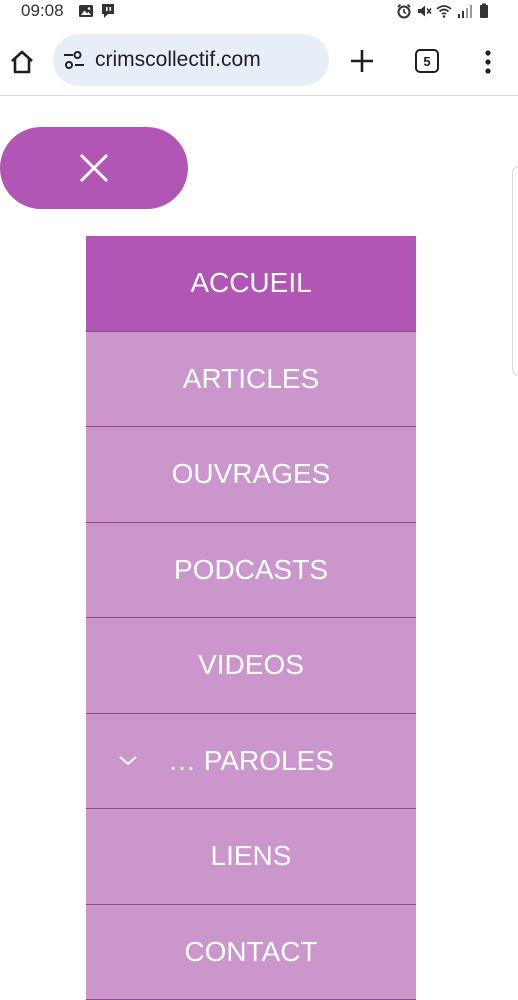 Image resolution: width=518 pixels, height=1000 pixels. I want to click on close-menu-button, so click(94, 168).